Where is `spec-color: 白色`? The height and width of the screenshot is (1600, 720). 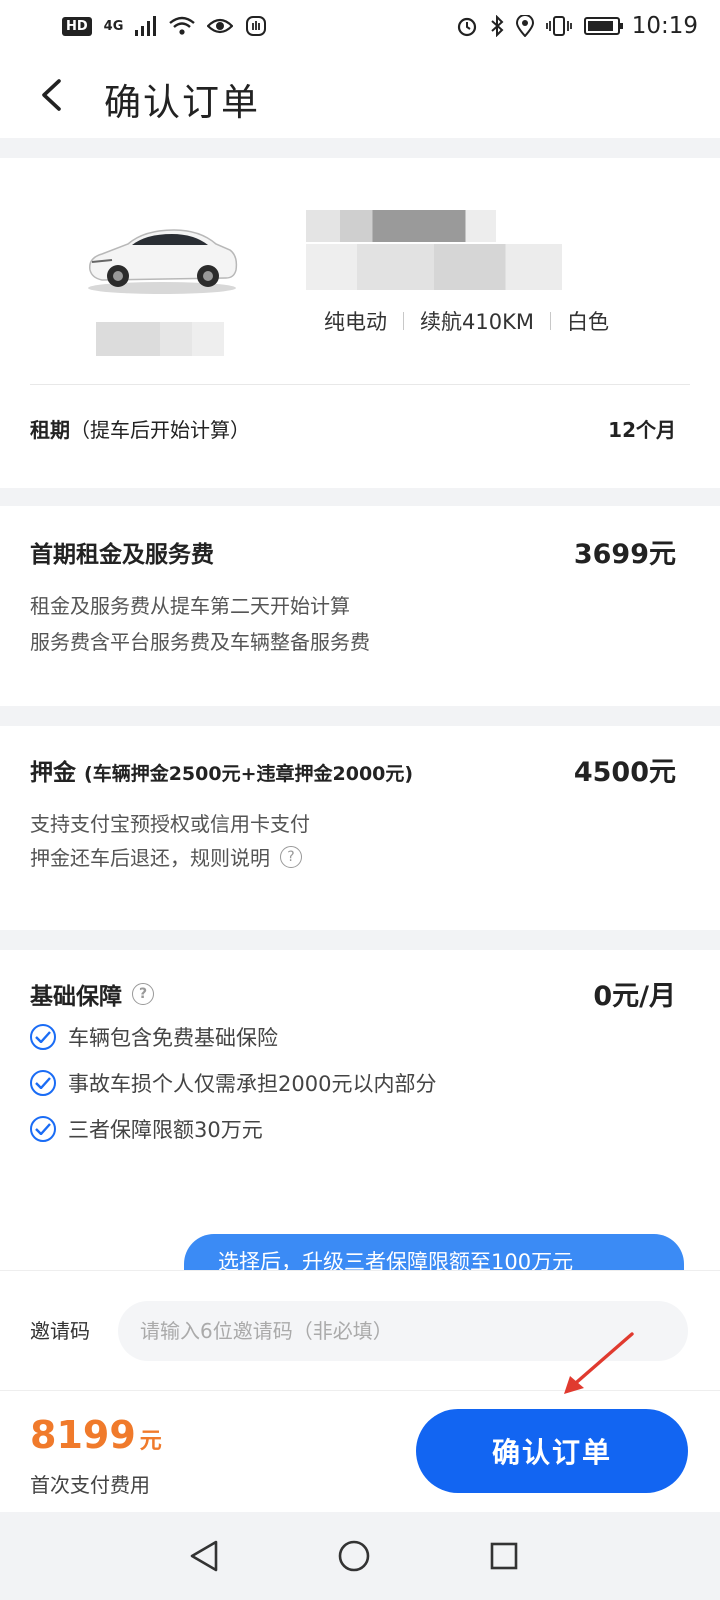 spec-color: 白色 is located at coordinates (587, 322).